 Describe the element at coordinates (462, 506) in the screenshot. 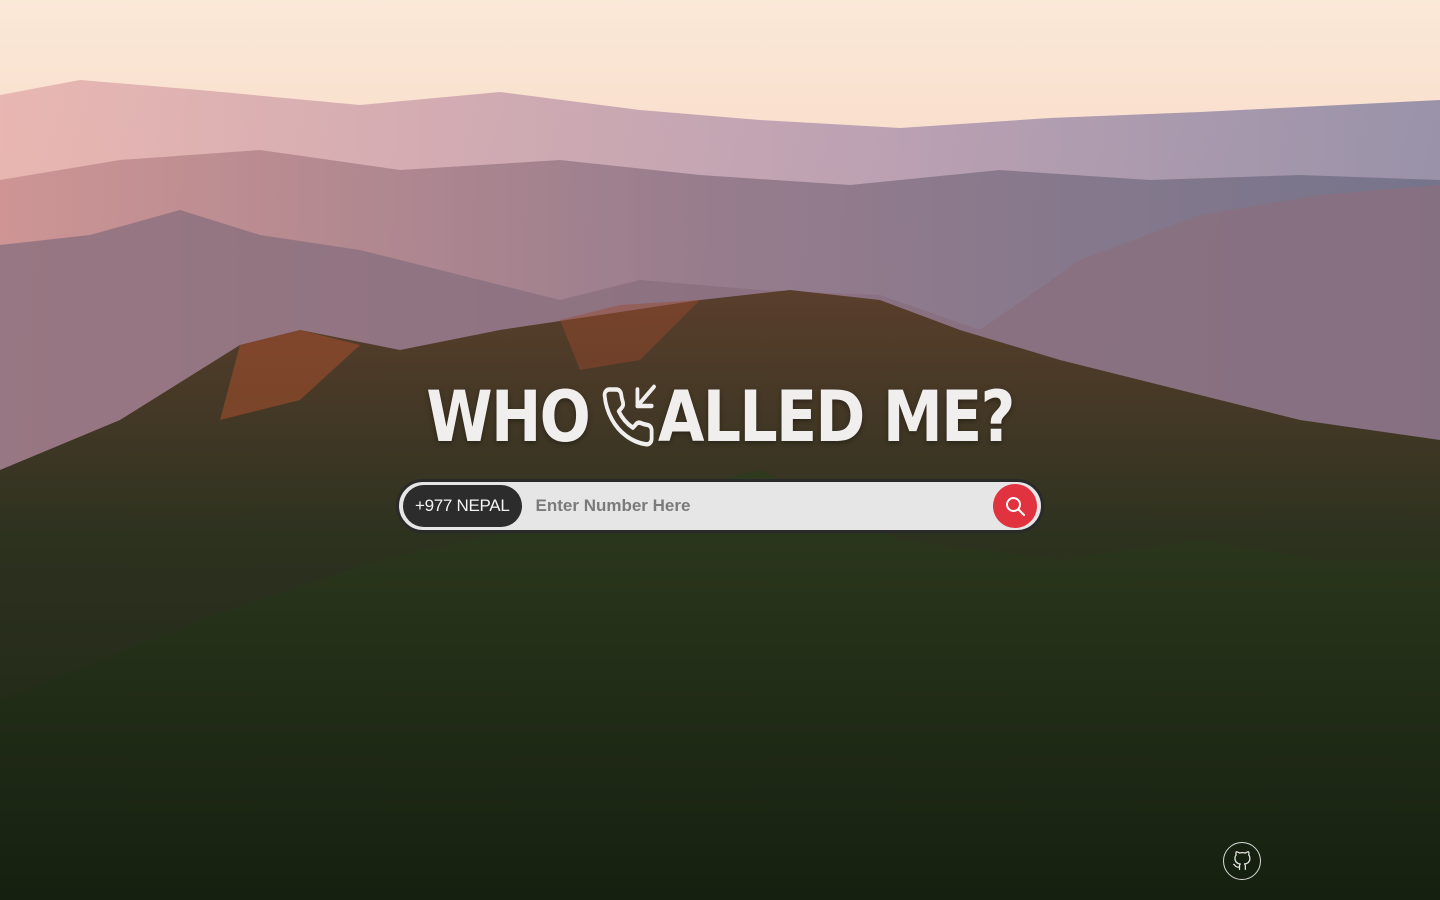

I see `country-code-selector: +977 NEPAL` at that location.